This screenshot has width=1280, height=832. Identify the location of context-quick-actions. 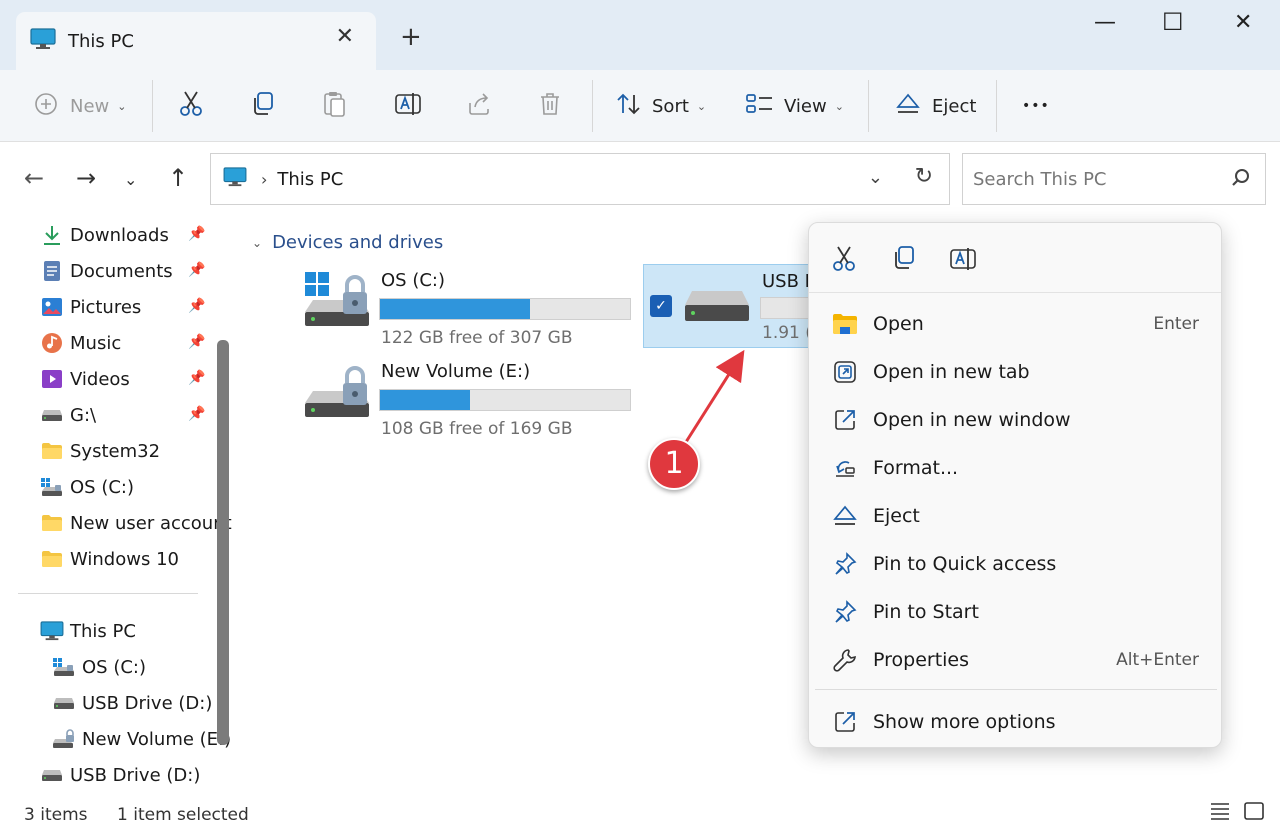
(1015, 258).